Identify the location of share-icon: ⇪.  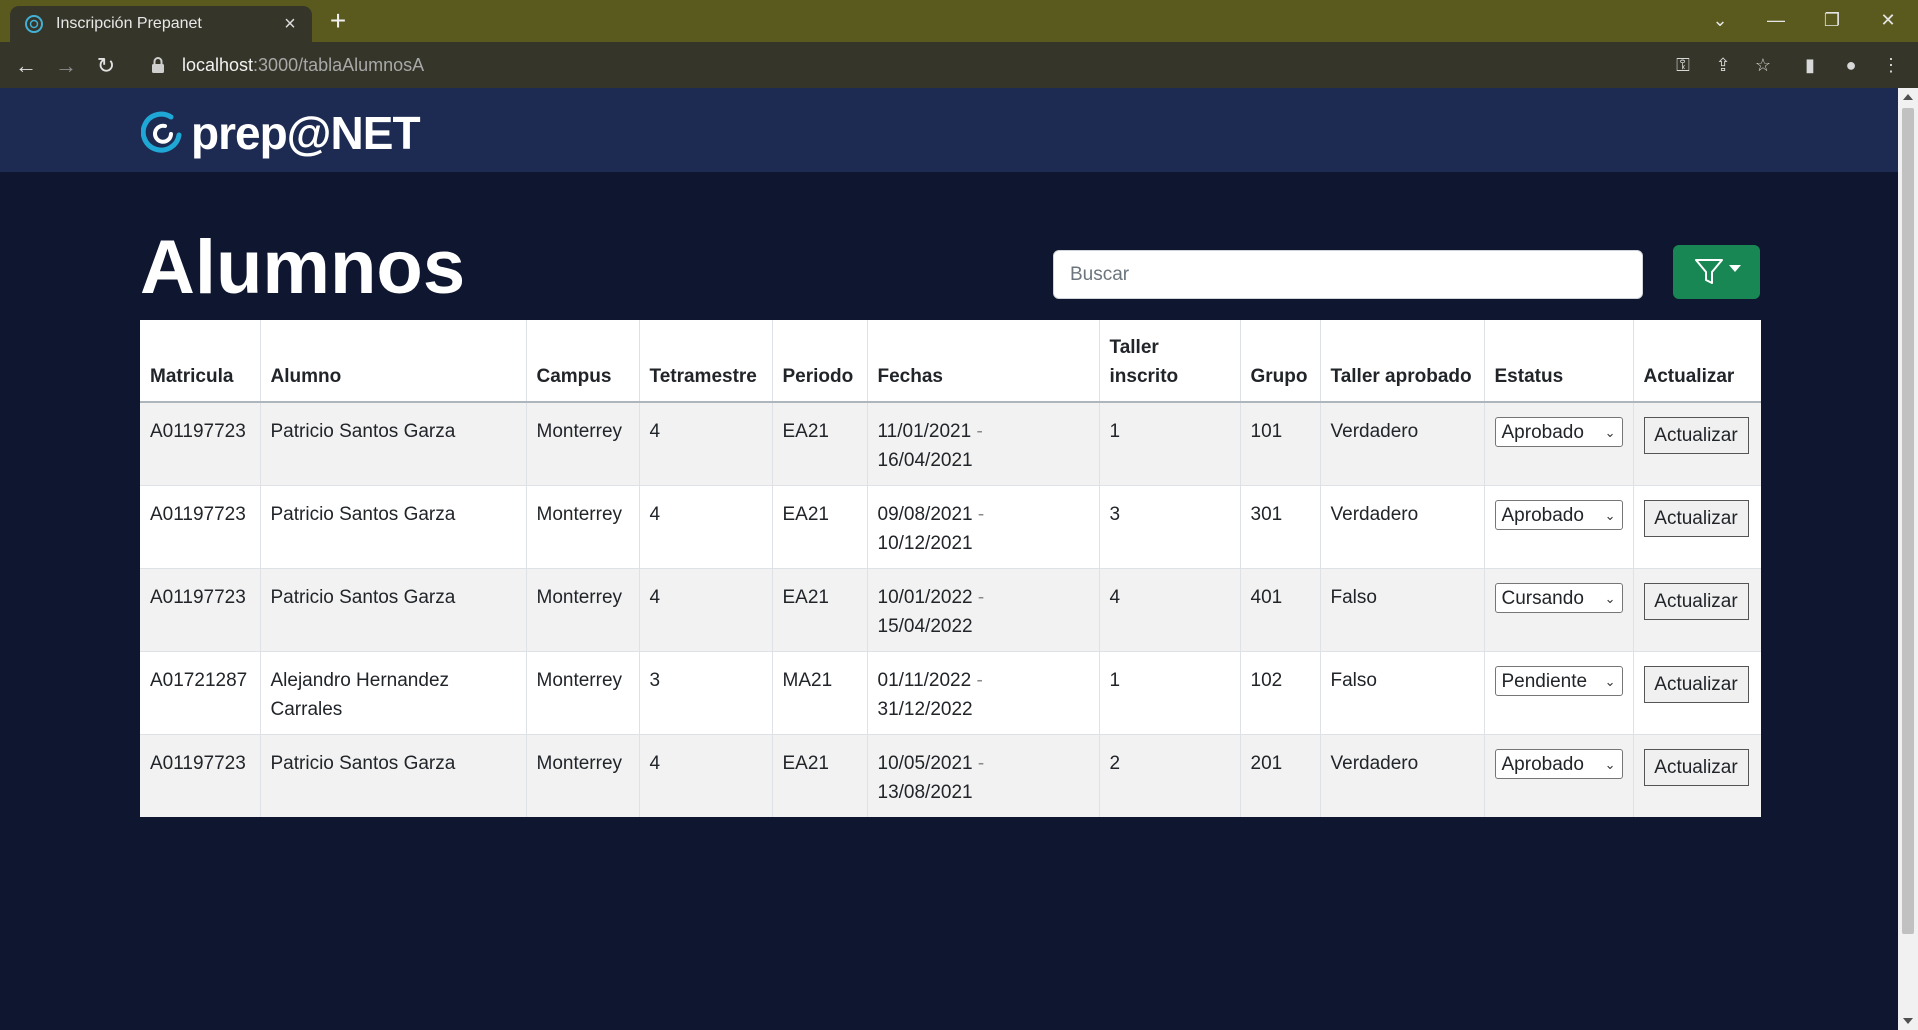
(1723, 65).